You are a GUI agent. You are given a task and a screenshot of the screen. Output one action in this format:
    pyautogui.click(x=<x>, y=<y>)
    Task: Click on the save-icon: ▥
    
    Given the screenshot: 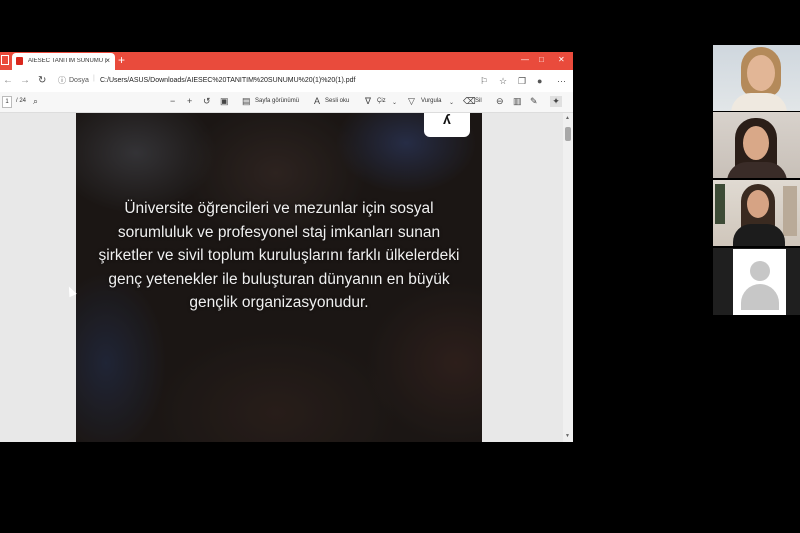 What is the action you would take?
    pyautogui.click(x=517, y=101)
    